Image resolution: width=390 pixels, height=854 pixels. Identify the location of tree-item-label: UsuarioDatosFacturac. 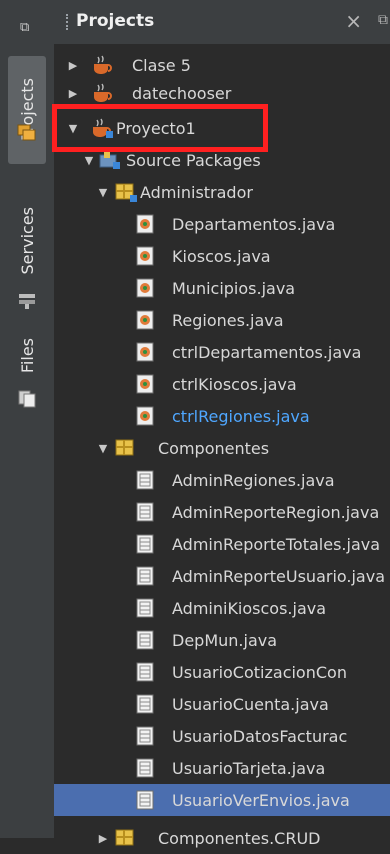
(260, 736).